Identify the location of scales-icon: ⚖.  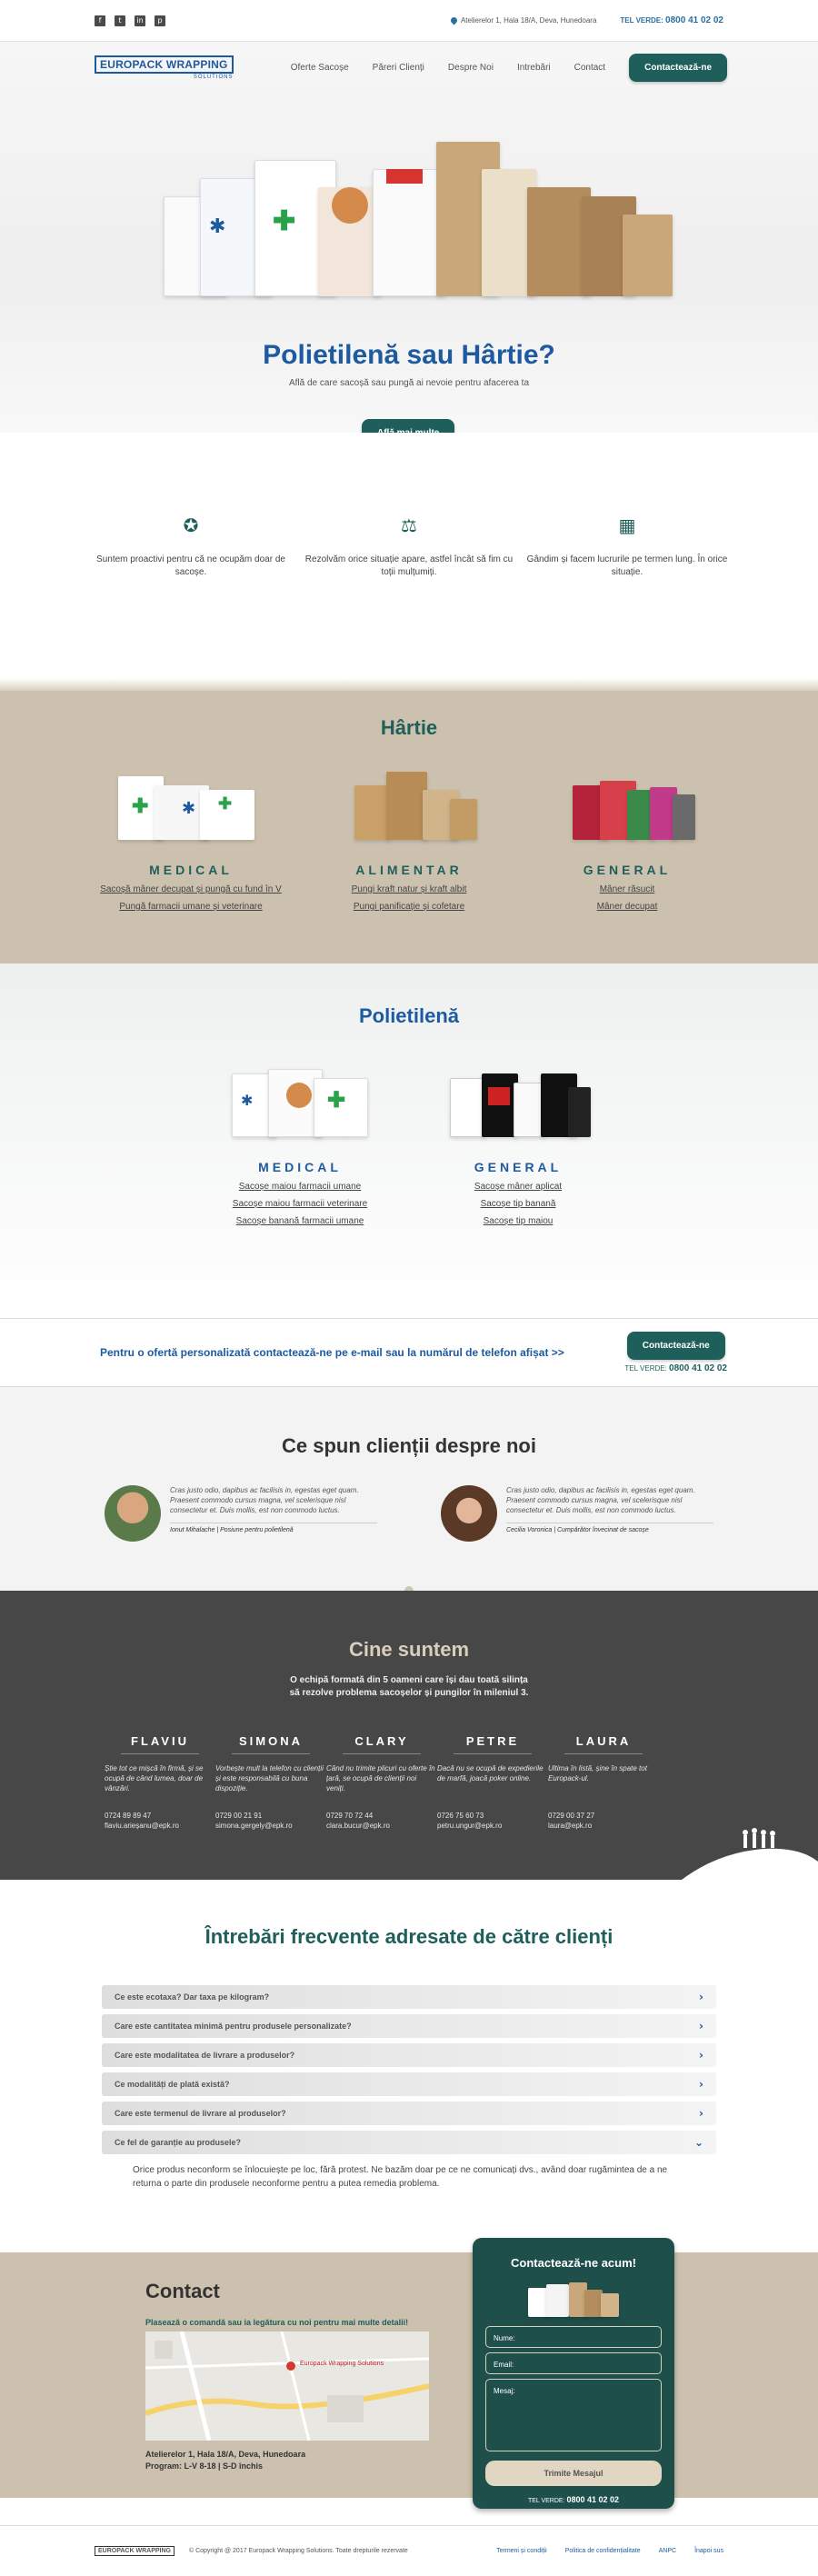
(409, 525).